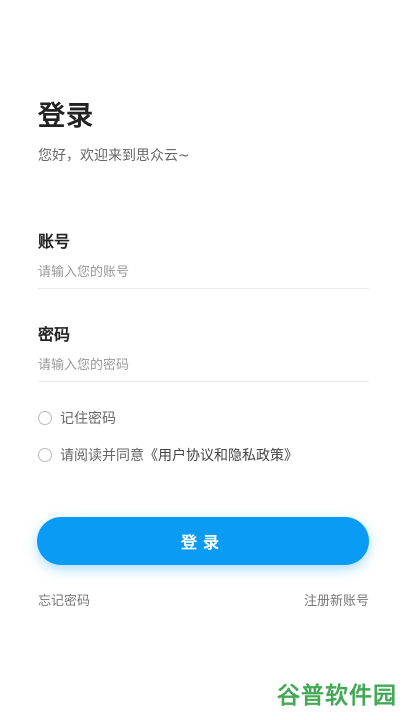 The image size is (405, 720). I want to click on agreement-checkbox: 请阅读并同意 《用户协议和隐私政策》, so click(168, 455).